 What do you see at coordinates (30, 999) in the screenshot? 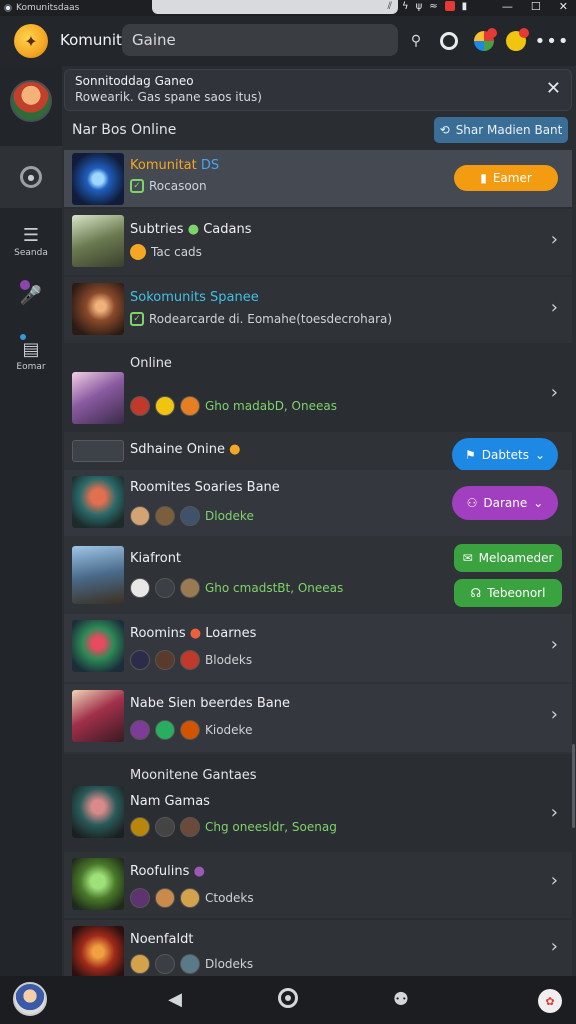
I see `profile-avatar` at bounding box center [30, 999].